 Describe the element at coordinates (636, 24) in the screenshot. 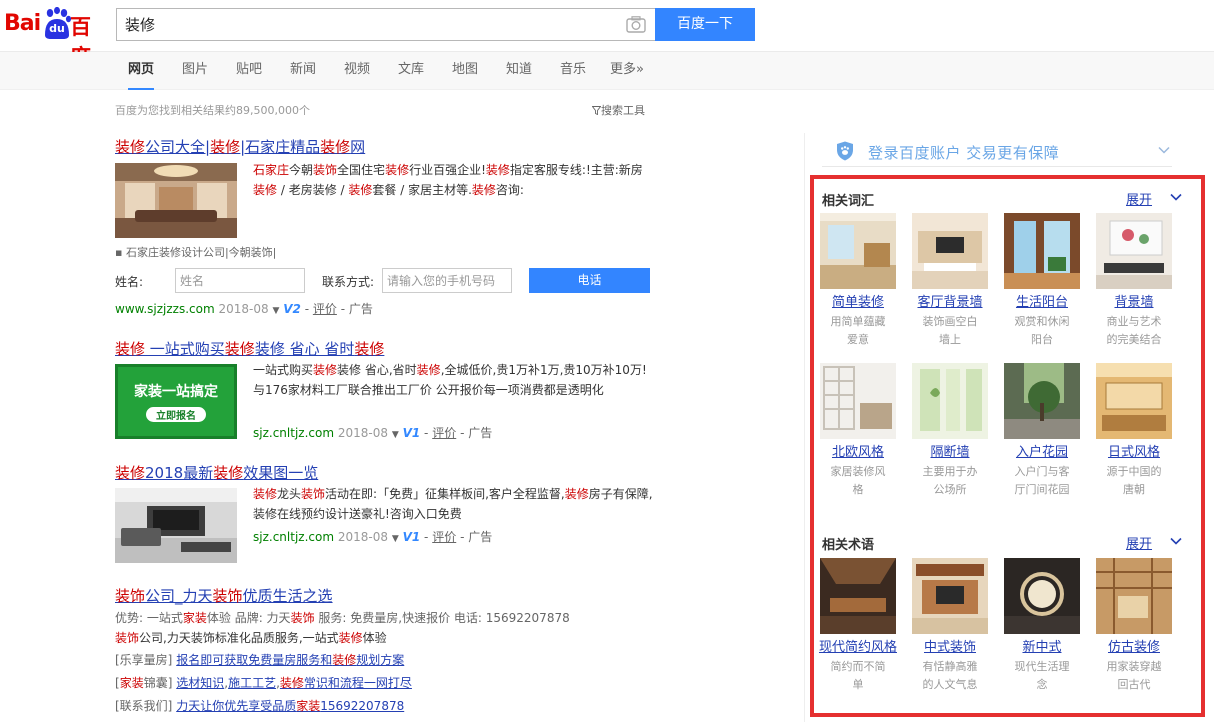

I see `camera-icon` at that location.